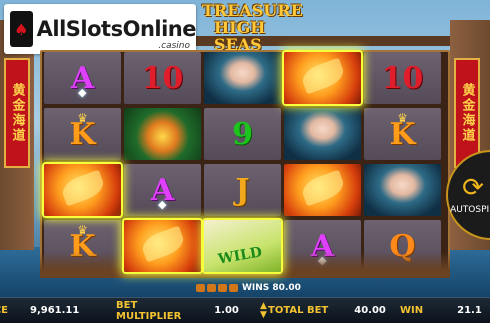  Describe the element at coordinates (240, 36) in the screenshot. I see `game-title-line2: HIGH SEAS` at that location.